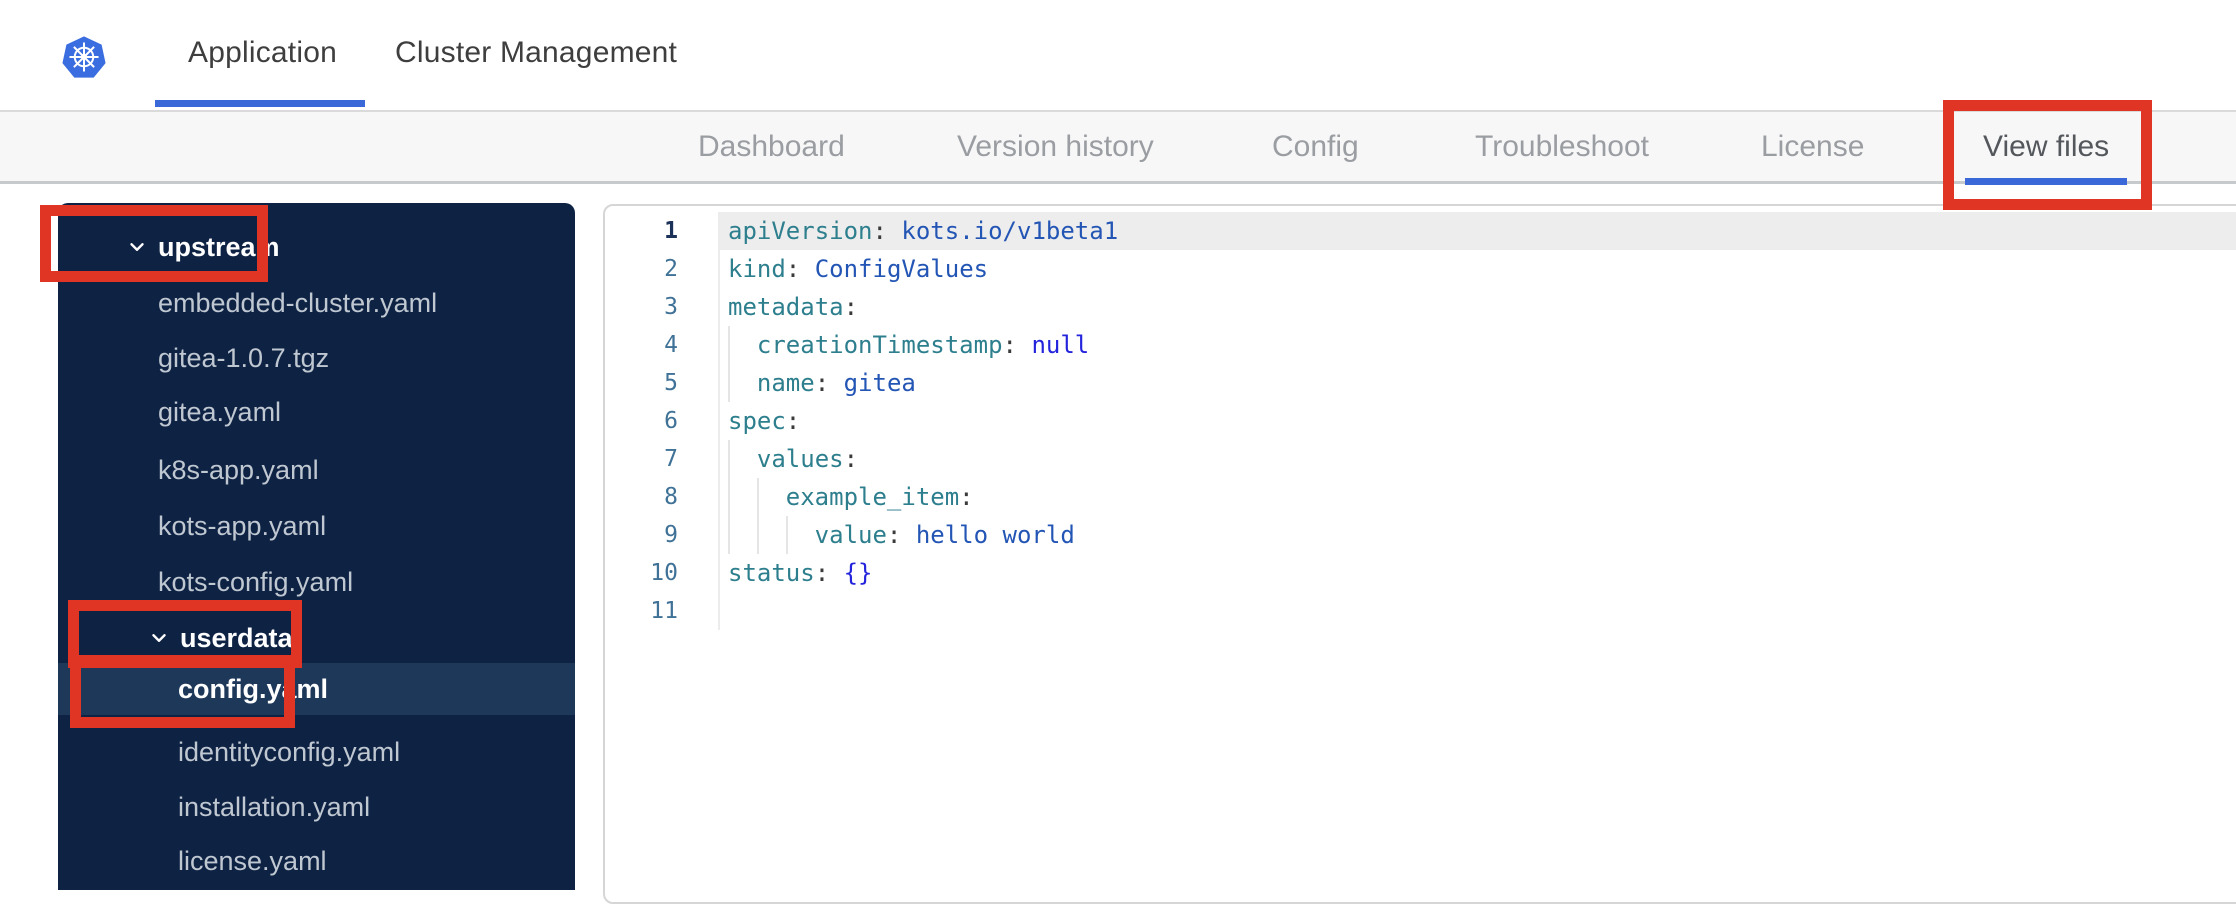  I want to click on code-text: kind: ConfigValues, so click(858, 269).